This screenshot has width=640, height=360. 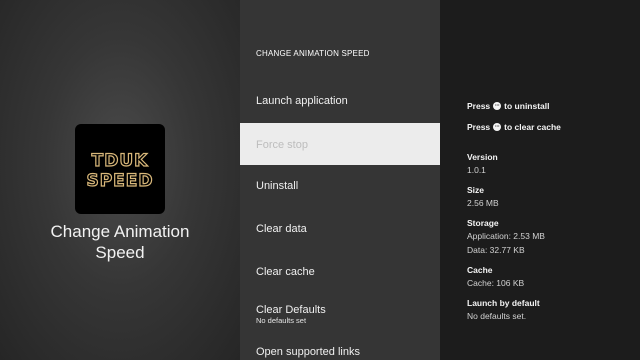 What do you see at coordinates (483, 203) in the screenshot?
I see `size-value: 2.56 MB` at bounding box center [483, 203].